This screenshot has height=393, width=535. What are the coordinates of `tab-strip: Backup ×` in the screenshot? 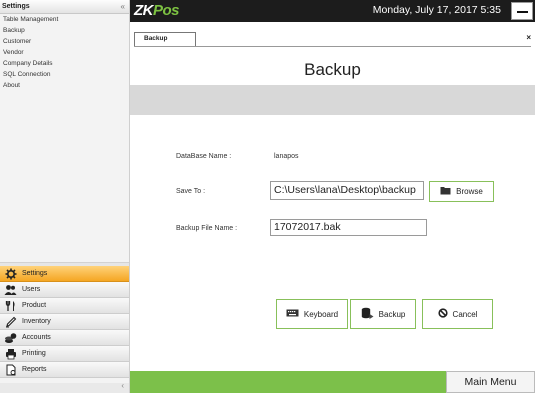 It's located at (332, 37).